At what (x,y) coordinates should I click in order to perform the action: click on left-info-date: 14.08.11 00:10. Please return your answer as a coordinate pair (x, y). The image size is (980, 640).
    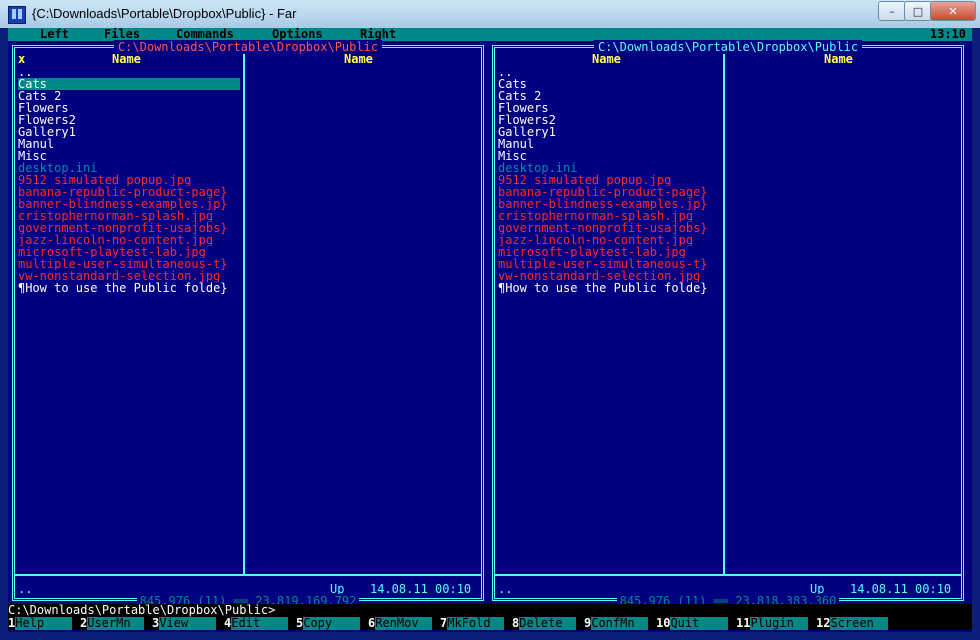
    Looking at the image, I should click on (421, 589).